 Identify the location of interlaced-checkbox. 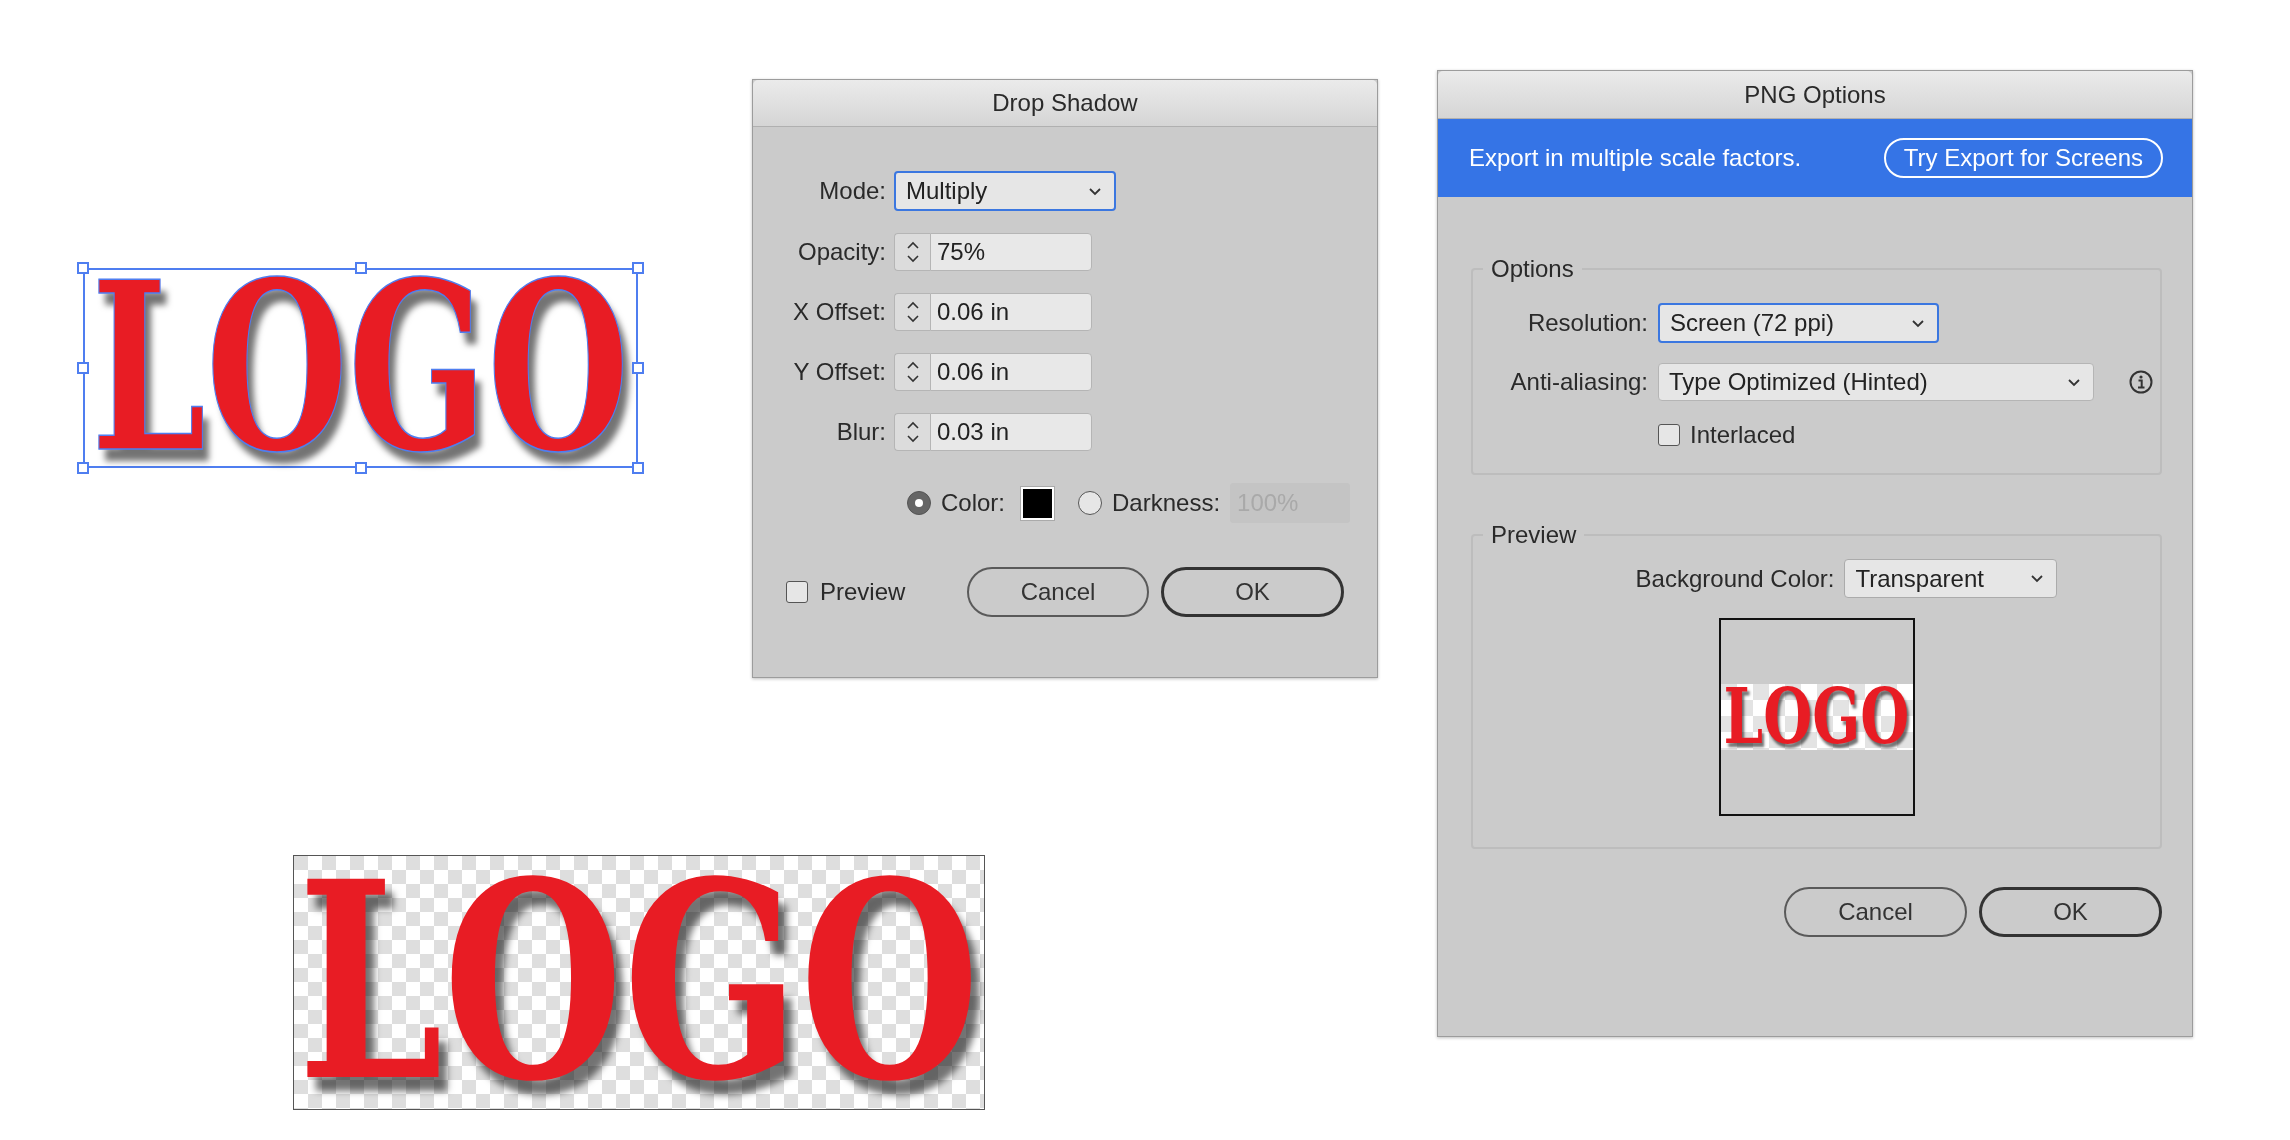
(1669, 435).